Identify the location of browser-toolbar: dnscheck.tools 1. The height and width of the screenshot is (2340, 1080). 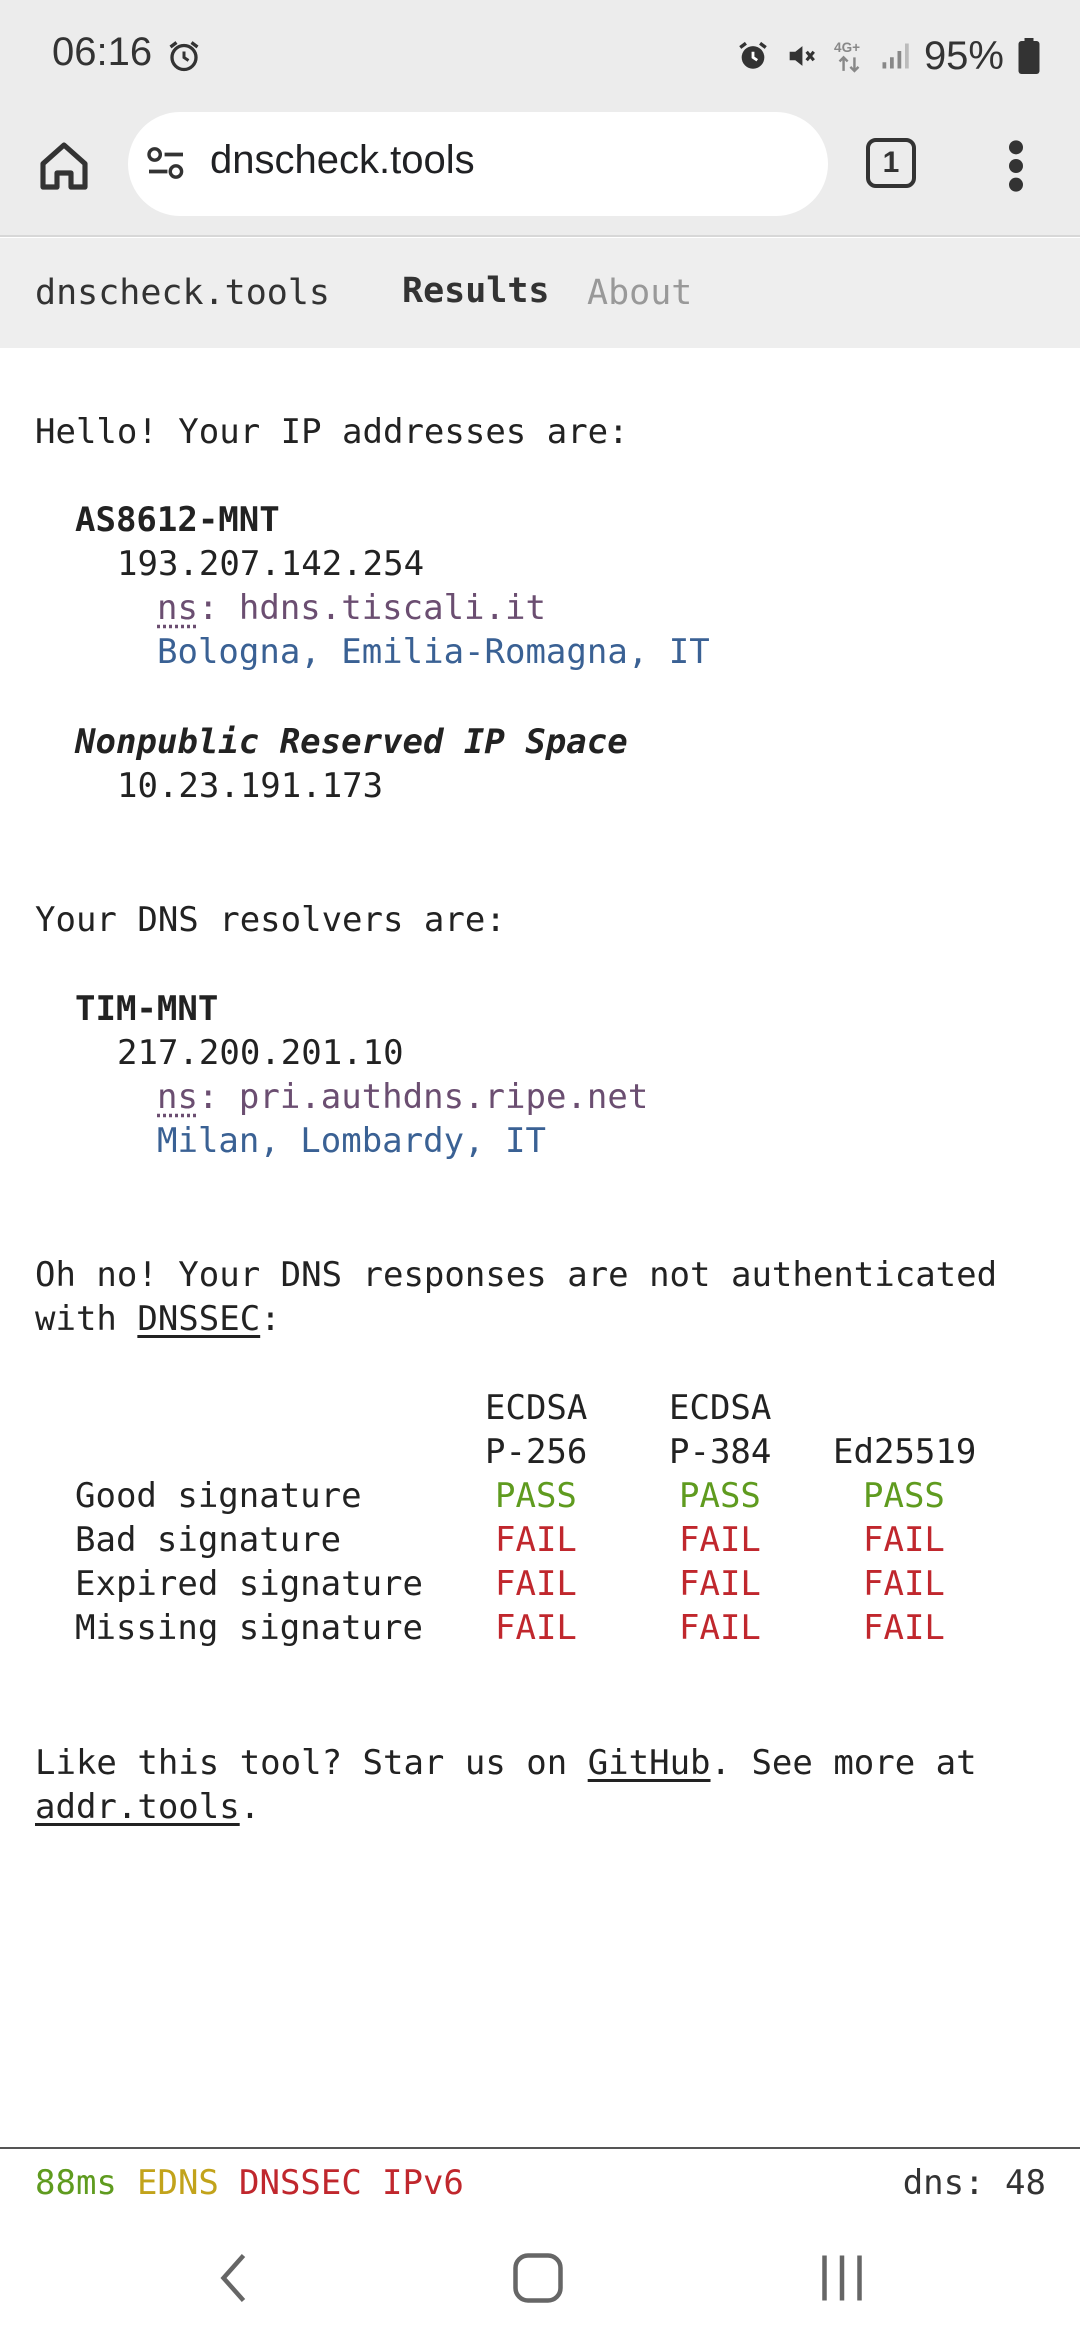
(540, 174).